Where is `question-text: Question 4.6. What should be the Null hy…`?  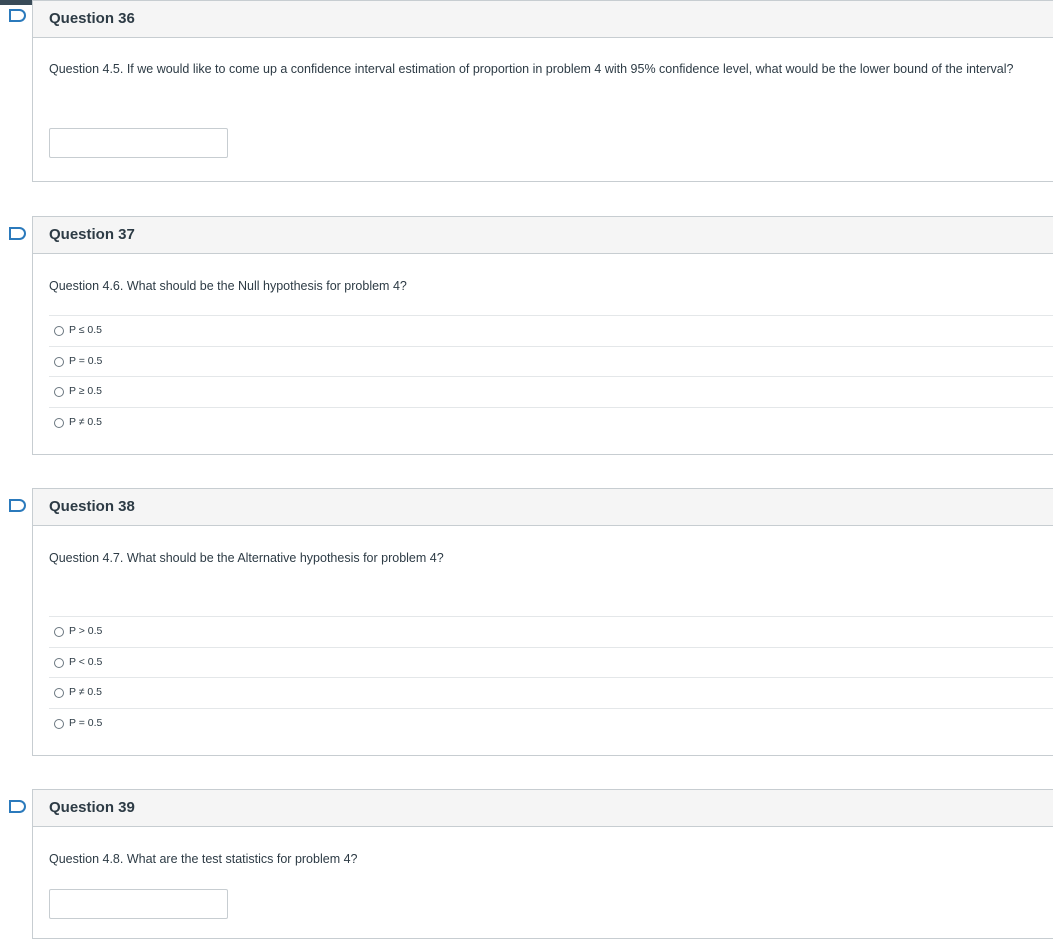 question-text: Question 4.6. What should be the Null hy… is located at coordinates (228, 286).